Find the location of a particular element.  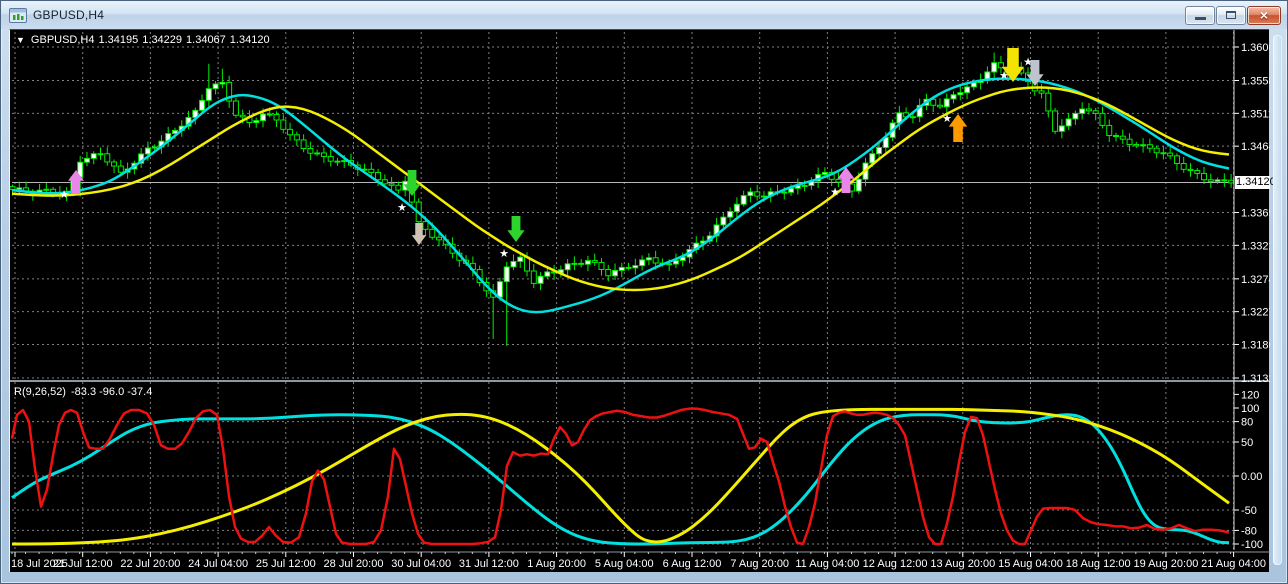

time-axis-label: 31 Jul 12:00 is located at coordinates (489, 564).